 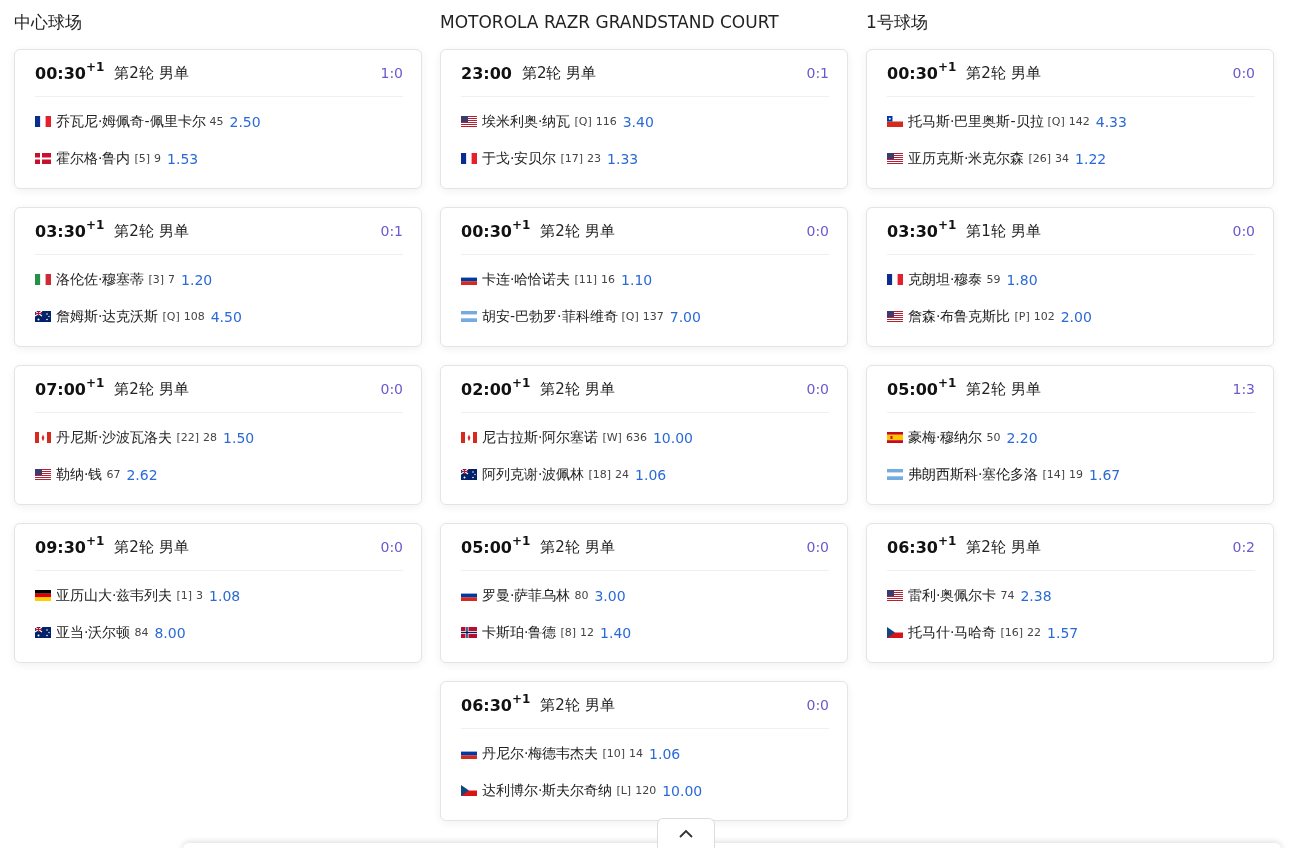 What do you see at coordinates (200, 595) in the screenshot?
I see `player-ranking: 3` at bounding box center [200, 595].